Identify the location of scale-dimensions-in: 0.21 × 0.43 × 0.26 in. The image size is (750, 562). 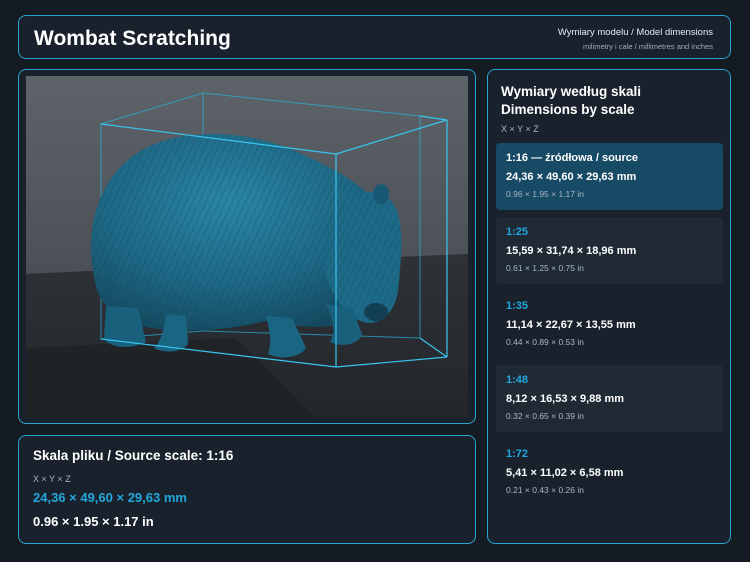
(545, 490).